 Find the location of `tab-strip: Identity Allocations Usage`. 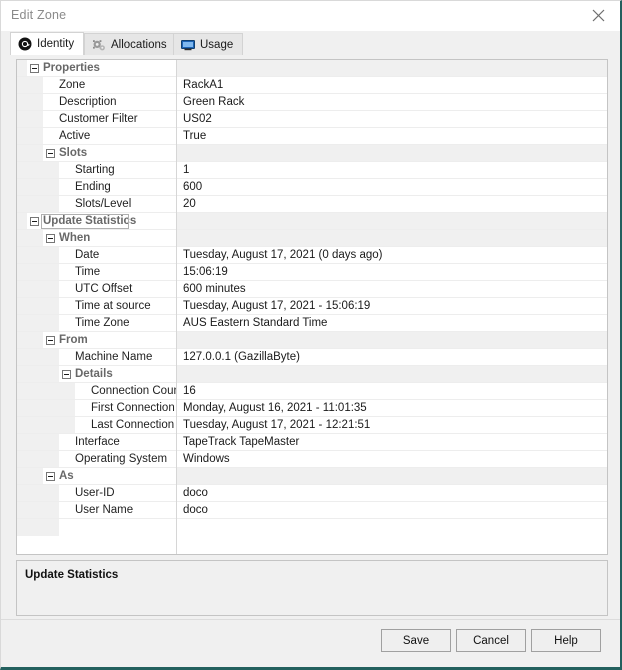

tab-strip: Identity Allocations Usage is located at coordinates (310, 43).